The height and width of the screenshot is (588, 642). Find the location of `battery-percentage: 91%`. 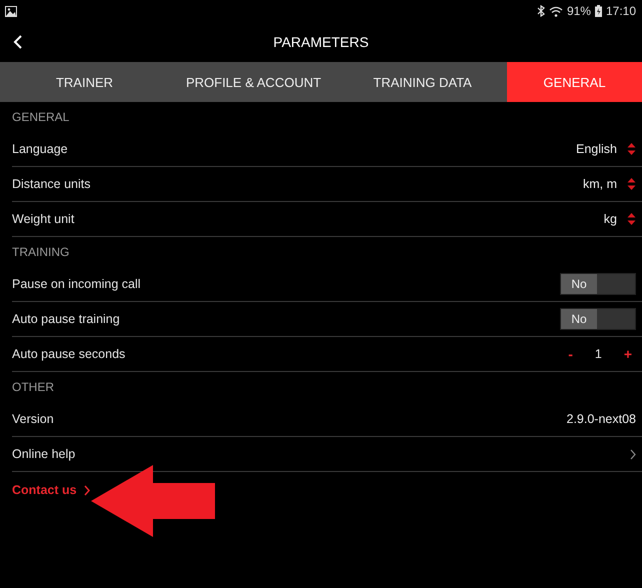

battery-percentage: 91% is located at coordinates (578, 11).